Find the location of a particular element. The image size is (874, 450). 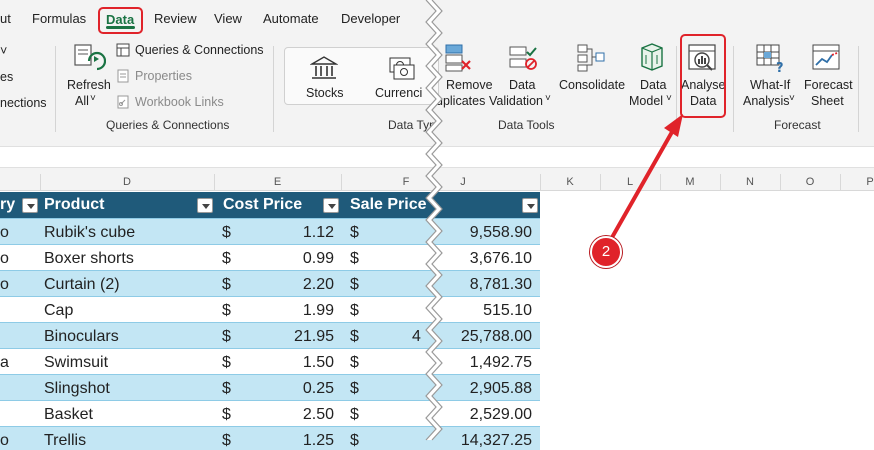

cost-price-cell: 2.50 is located at coordinates (318, 415).